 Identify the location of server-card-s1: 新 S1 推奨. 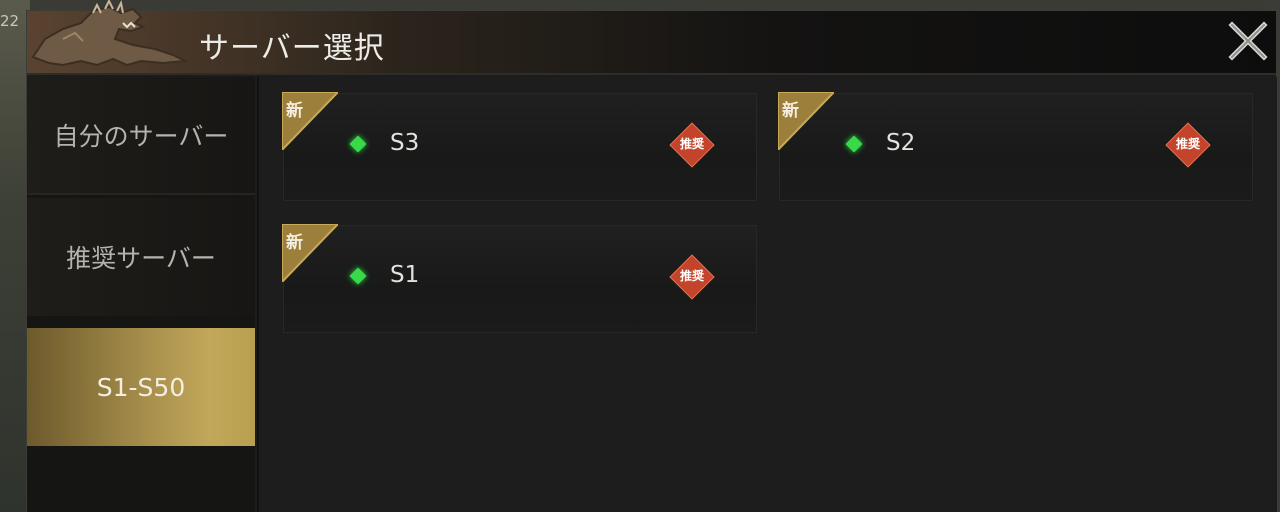
(519, 278).